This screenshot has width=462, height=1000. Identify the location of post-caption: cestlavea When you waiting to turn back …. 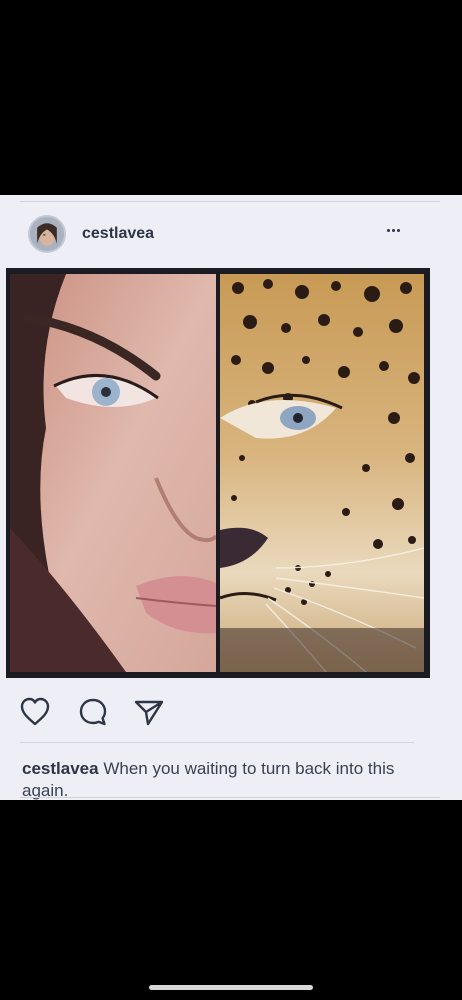
(232, 779).